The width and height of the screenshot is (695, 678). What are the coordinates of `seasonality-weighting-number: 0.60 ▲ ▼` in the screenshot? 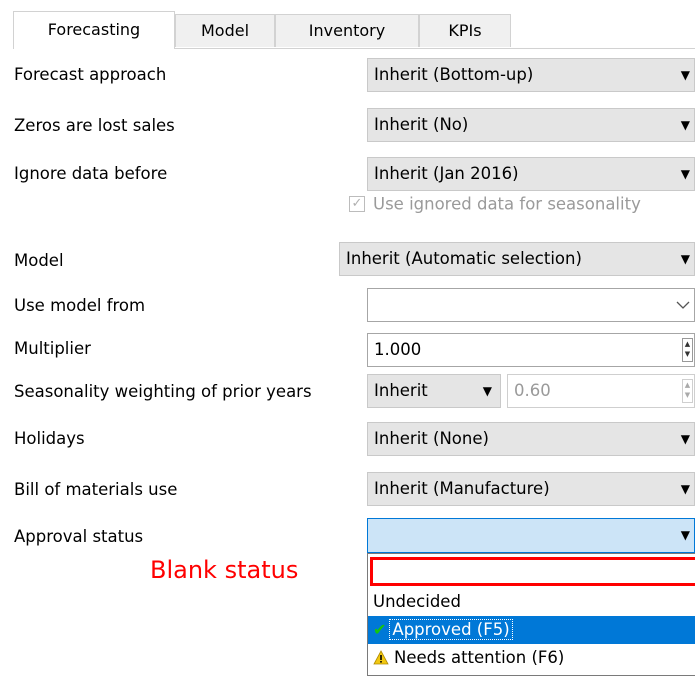 It's located at (601, 391).